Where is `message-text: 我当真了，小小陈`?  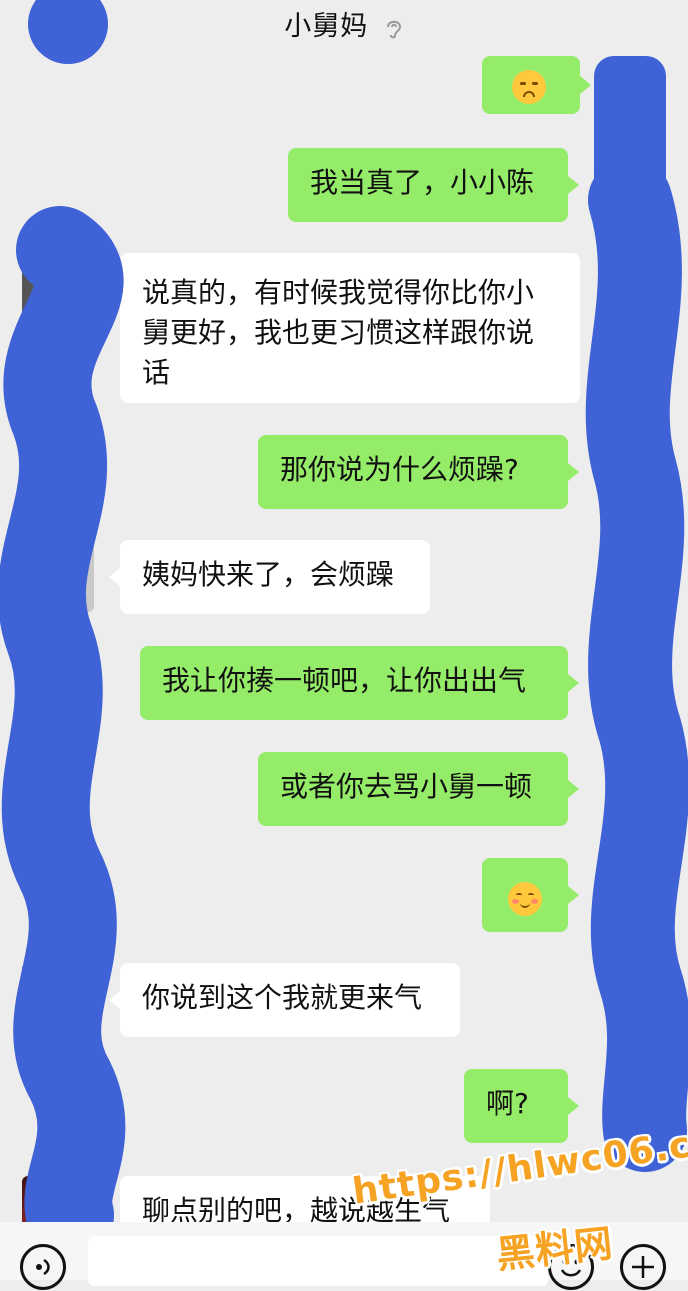
message-text: 我当真了，小小陈 is located at coordinates (422, 182).